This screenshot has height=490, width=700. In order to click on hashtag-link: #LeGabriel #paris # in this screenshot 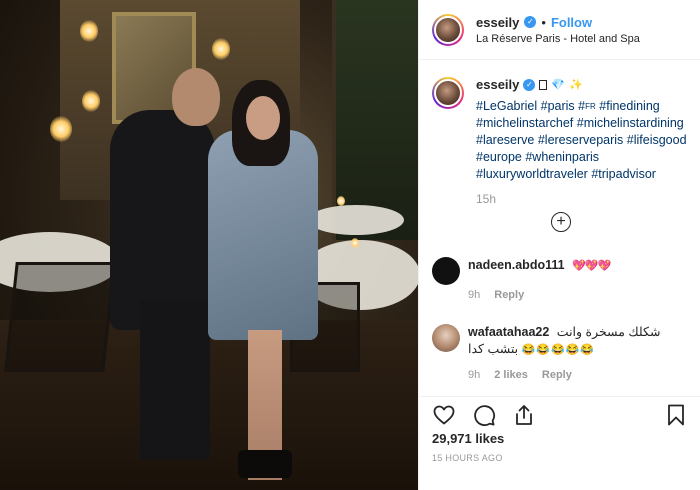, I will do `click(530, 106)`.